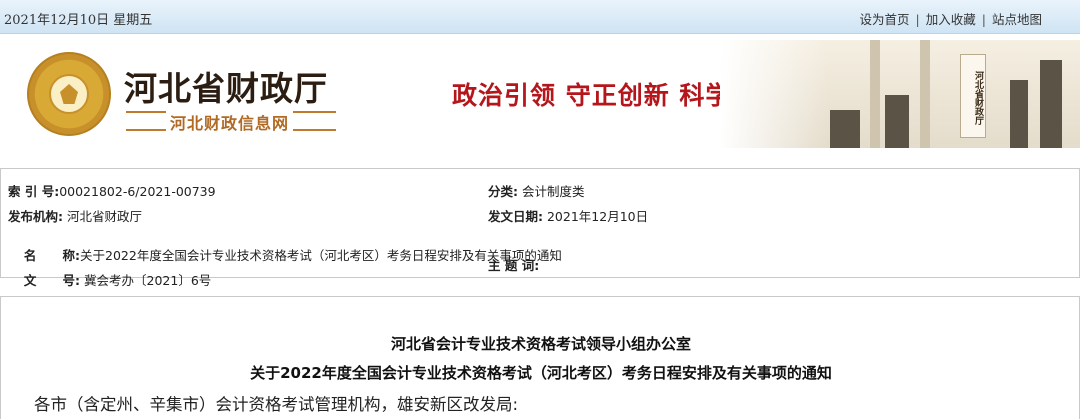 This screenshot has width=1080, height=419. Describe the element at coordinates (276, 404) in the screenshot. I see `salutation: 各市（含定州、辛集市）会计资格考试管理机构，雄安新区改发局:` at that location.